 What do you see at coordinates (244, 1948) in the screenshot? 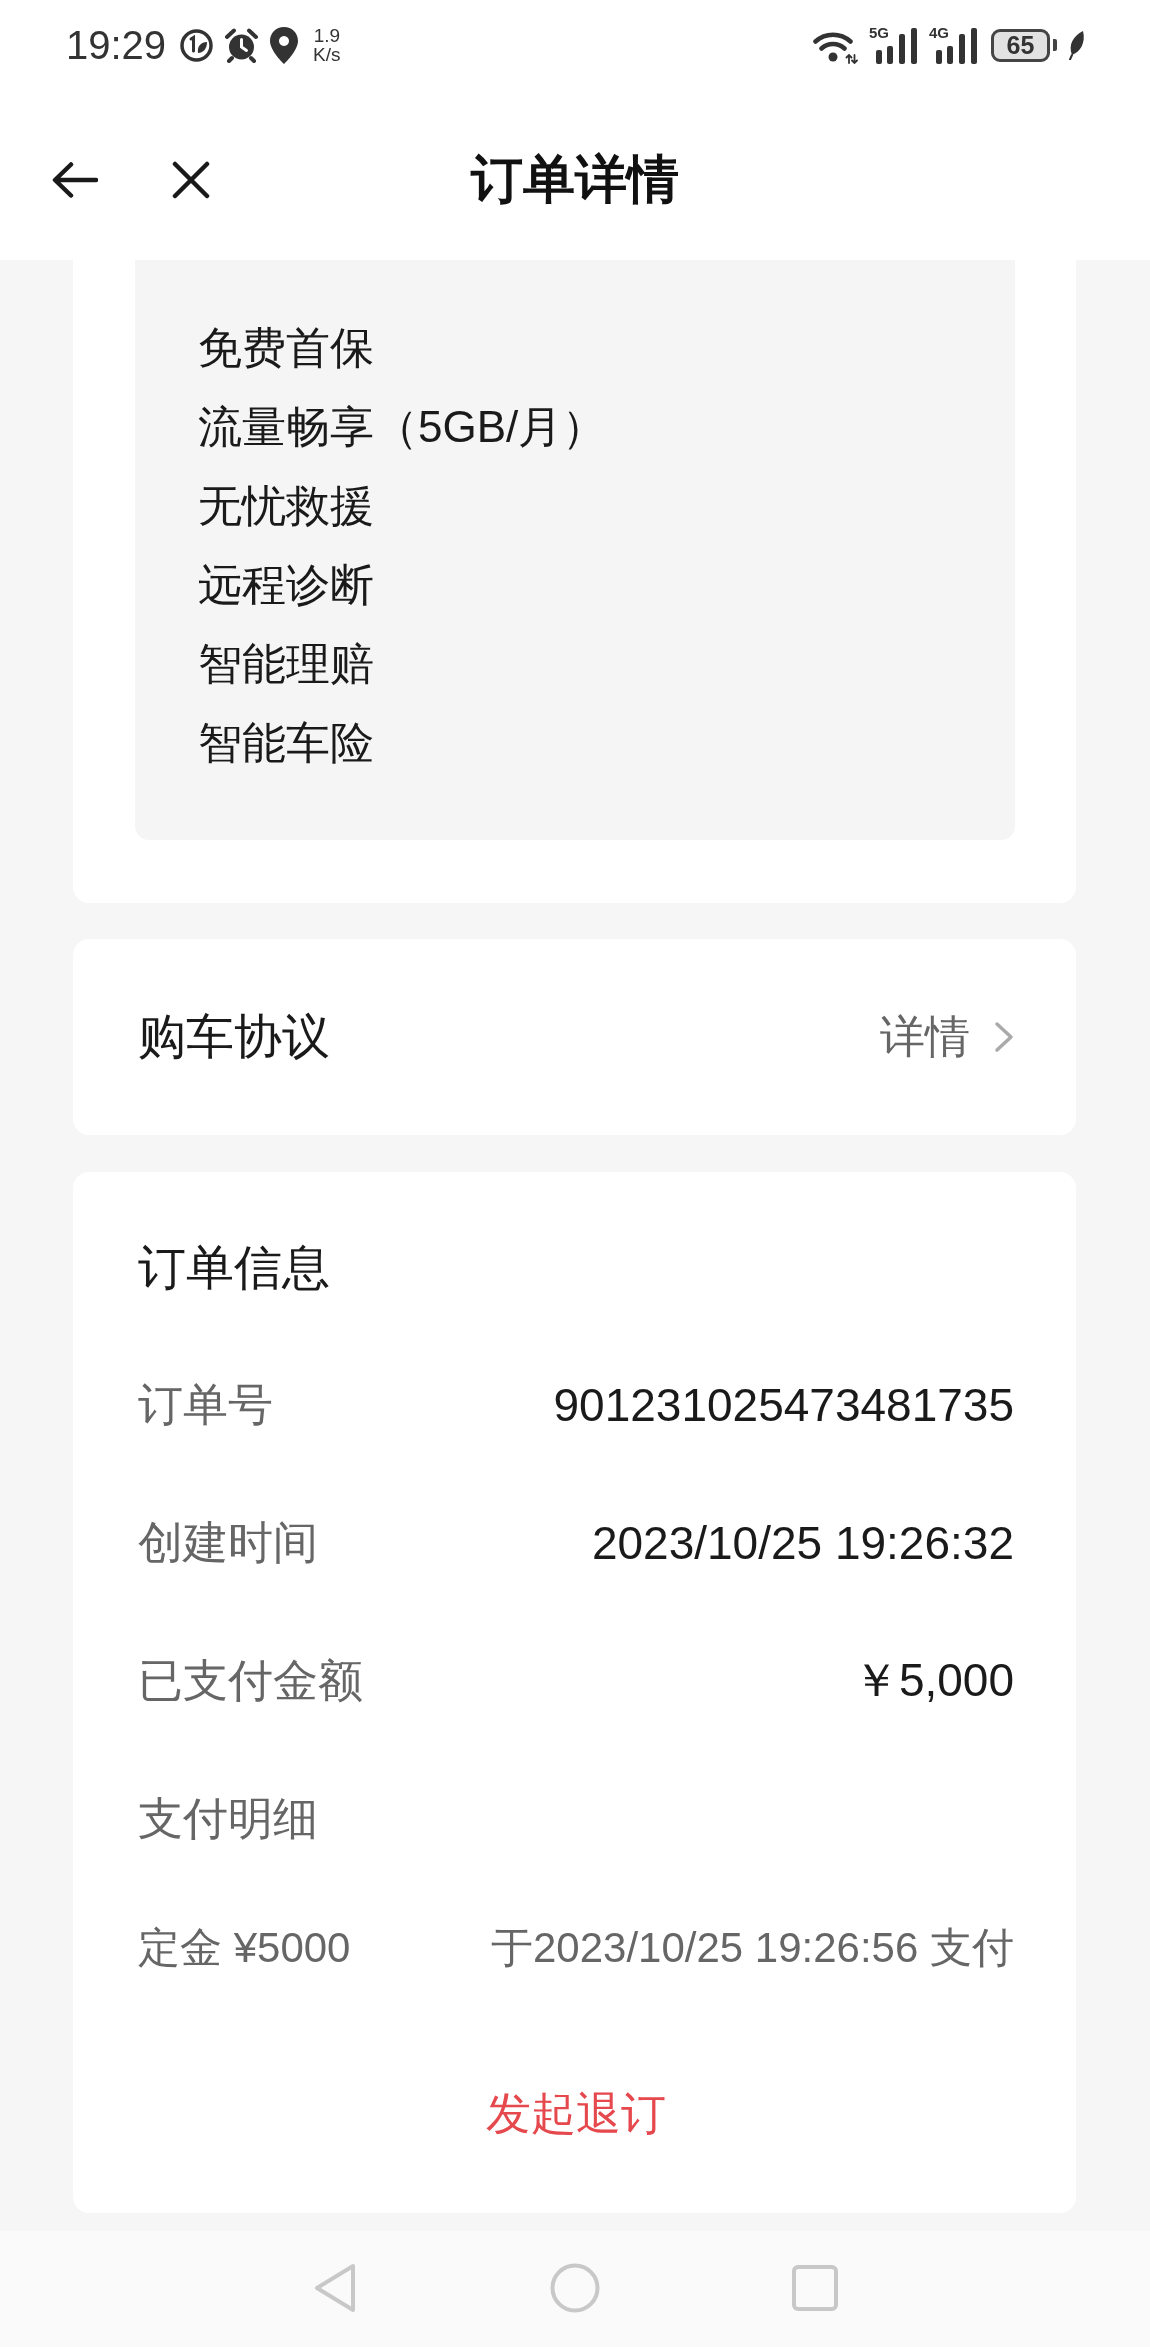
I see `payment-item-label: 定金 ¥5000` at bounding box center [244, 1948].